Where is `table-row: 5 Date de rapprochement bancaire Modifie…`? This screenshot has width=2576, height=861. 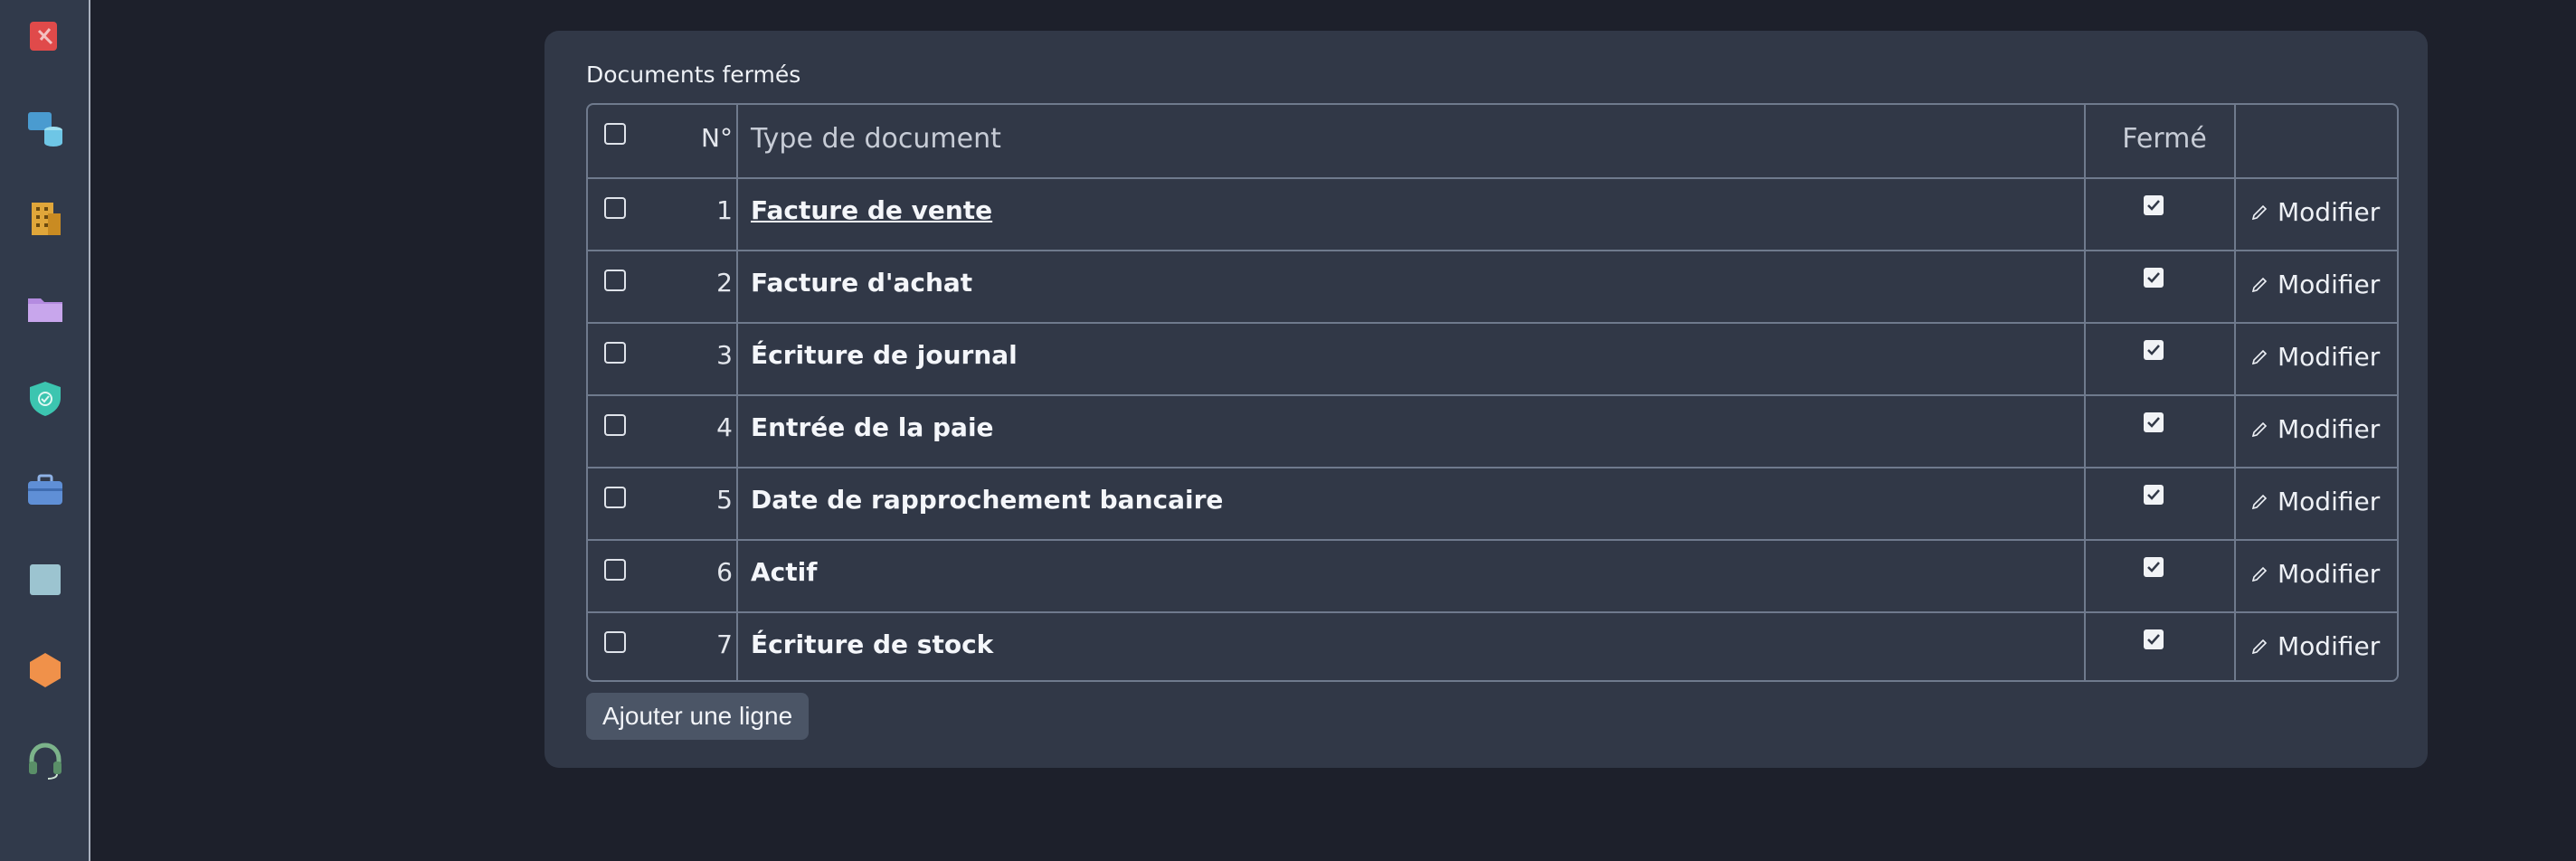
table-row: 5 Date de rapprochement bancaire Modifie… is located at coordinates (1492, 503).